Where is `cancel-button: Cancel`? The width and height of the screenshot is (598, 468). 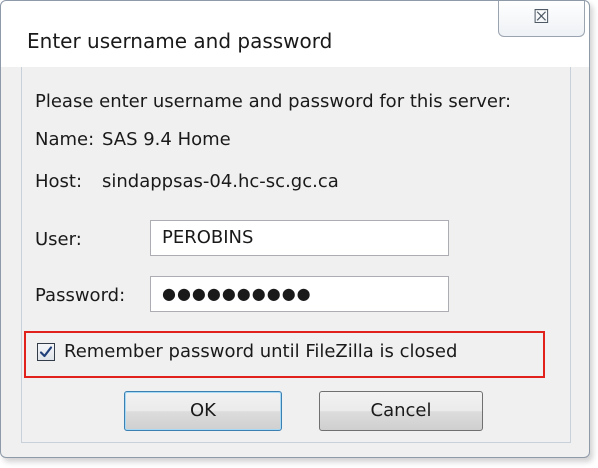
cancel-button: Cancel is located at coordinates (401, 411).